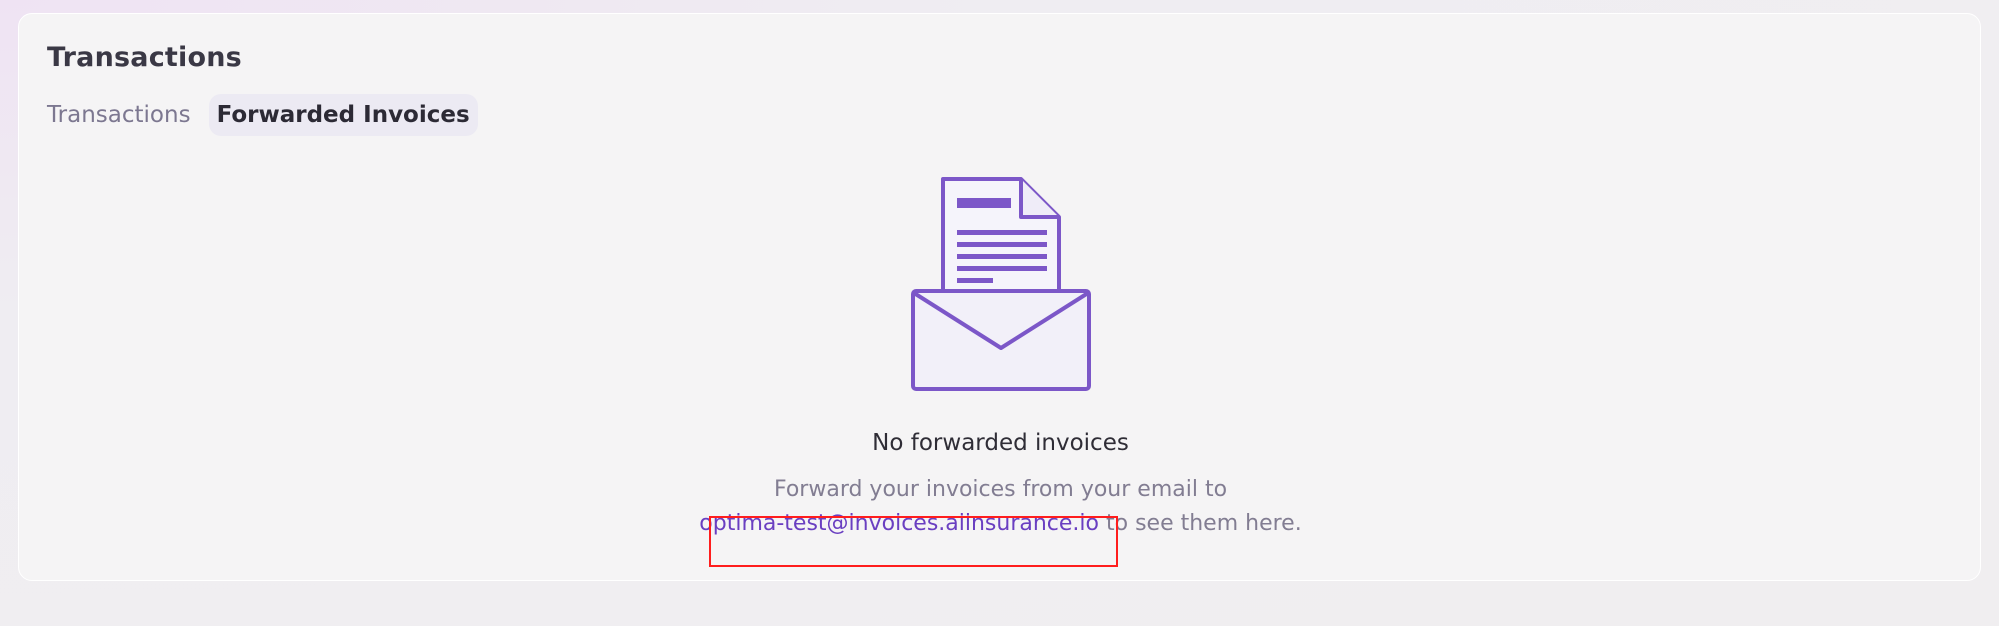 This screenshot has width=1999, height=626. Describe the element at coordinates (119, 115) in the screenshot. I see `tab-transactions: Transactions` at that location.